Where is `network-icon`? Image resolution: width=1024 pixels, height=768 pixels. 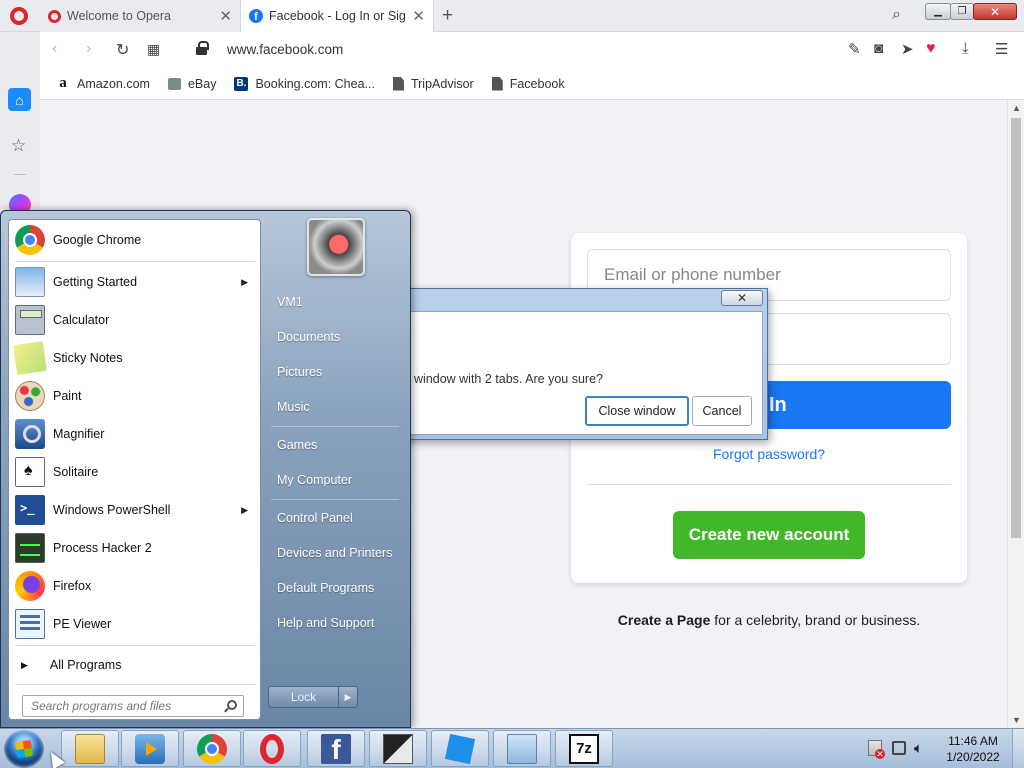
network-icon is located at coordinates (522, 748).